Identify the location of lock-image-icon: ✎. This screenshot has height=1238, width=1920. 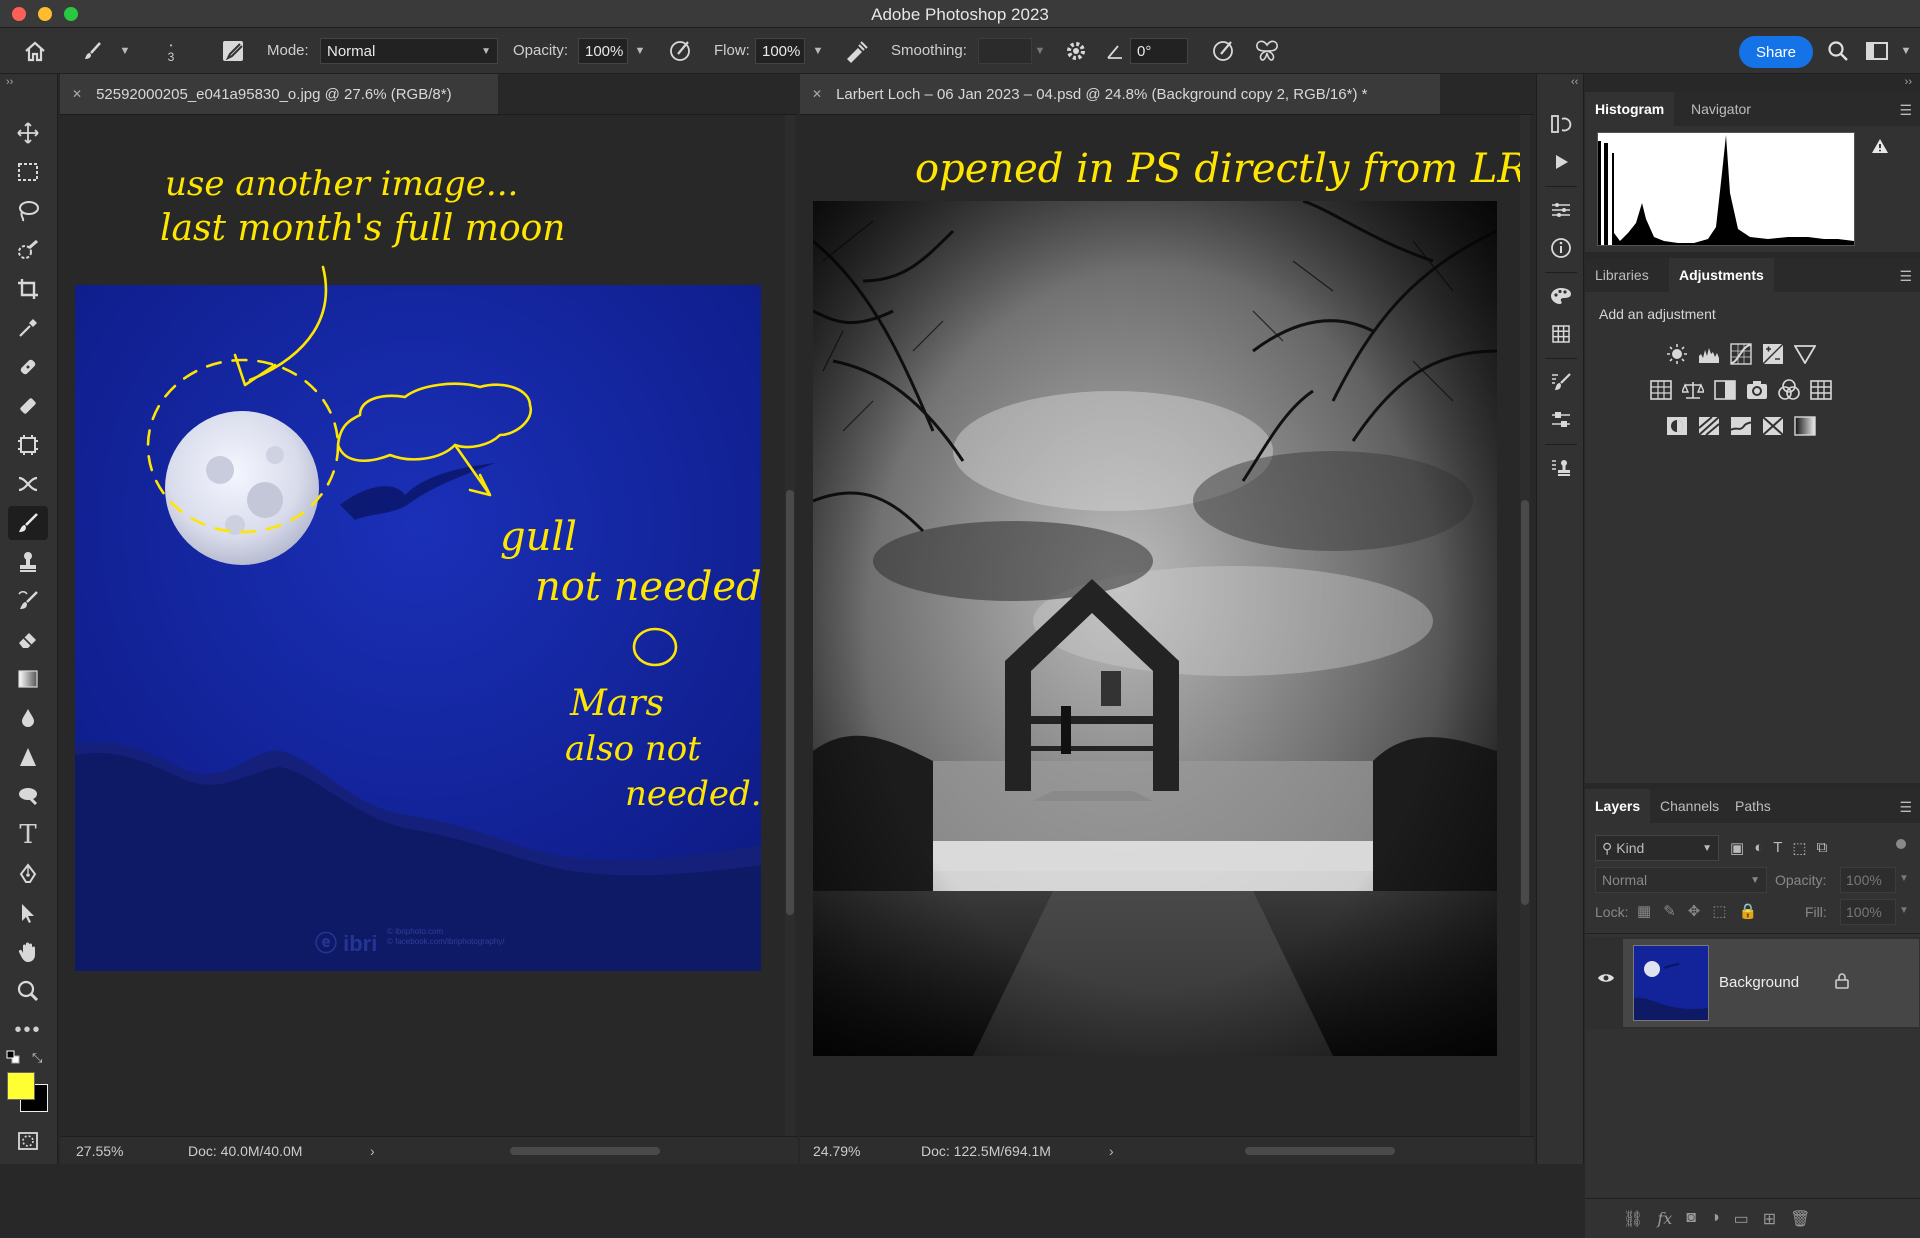
(1669, 911).